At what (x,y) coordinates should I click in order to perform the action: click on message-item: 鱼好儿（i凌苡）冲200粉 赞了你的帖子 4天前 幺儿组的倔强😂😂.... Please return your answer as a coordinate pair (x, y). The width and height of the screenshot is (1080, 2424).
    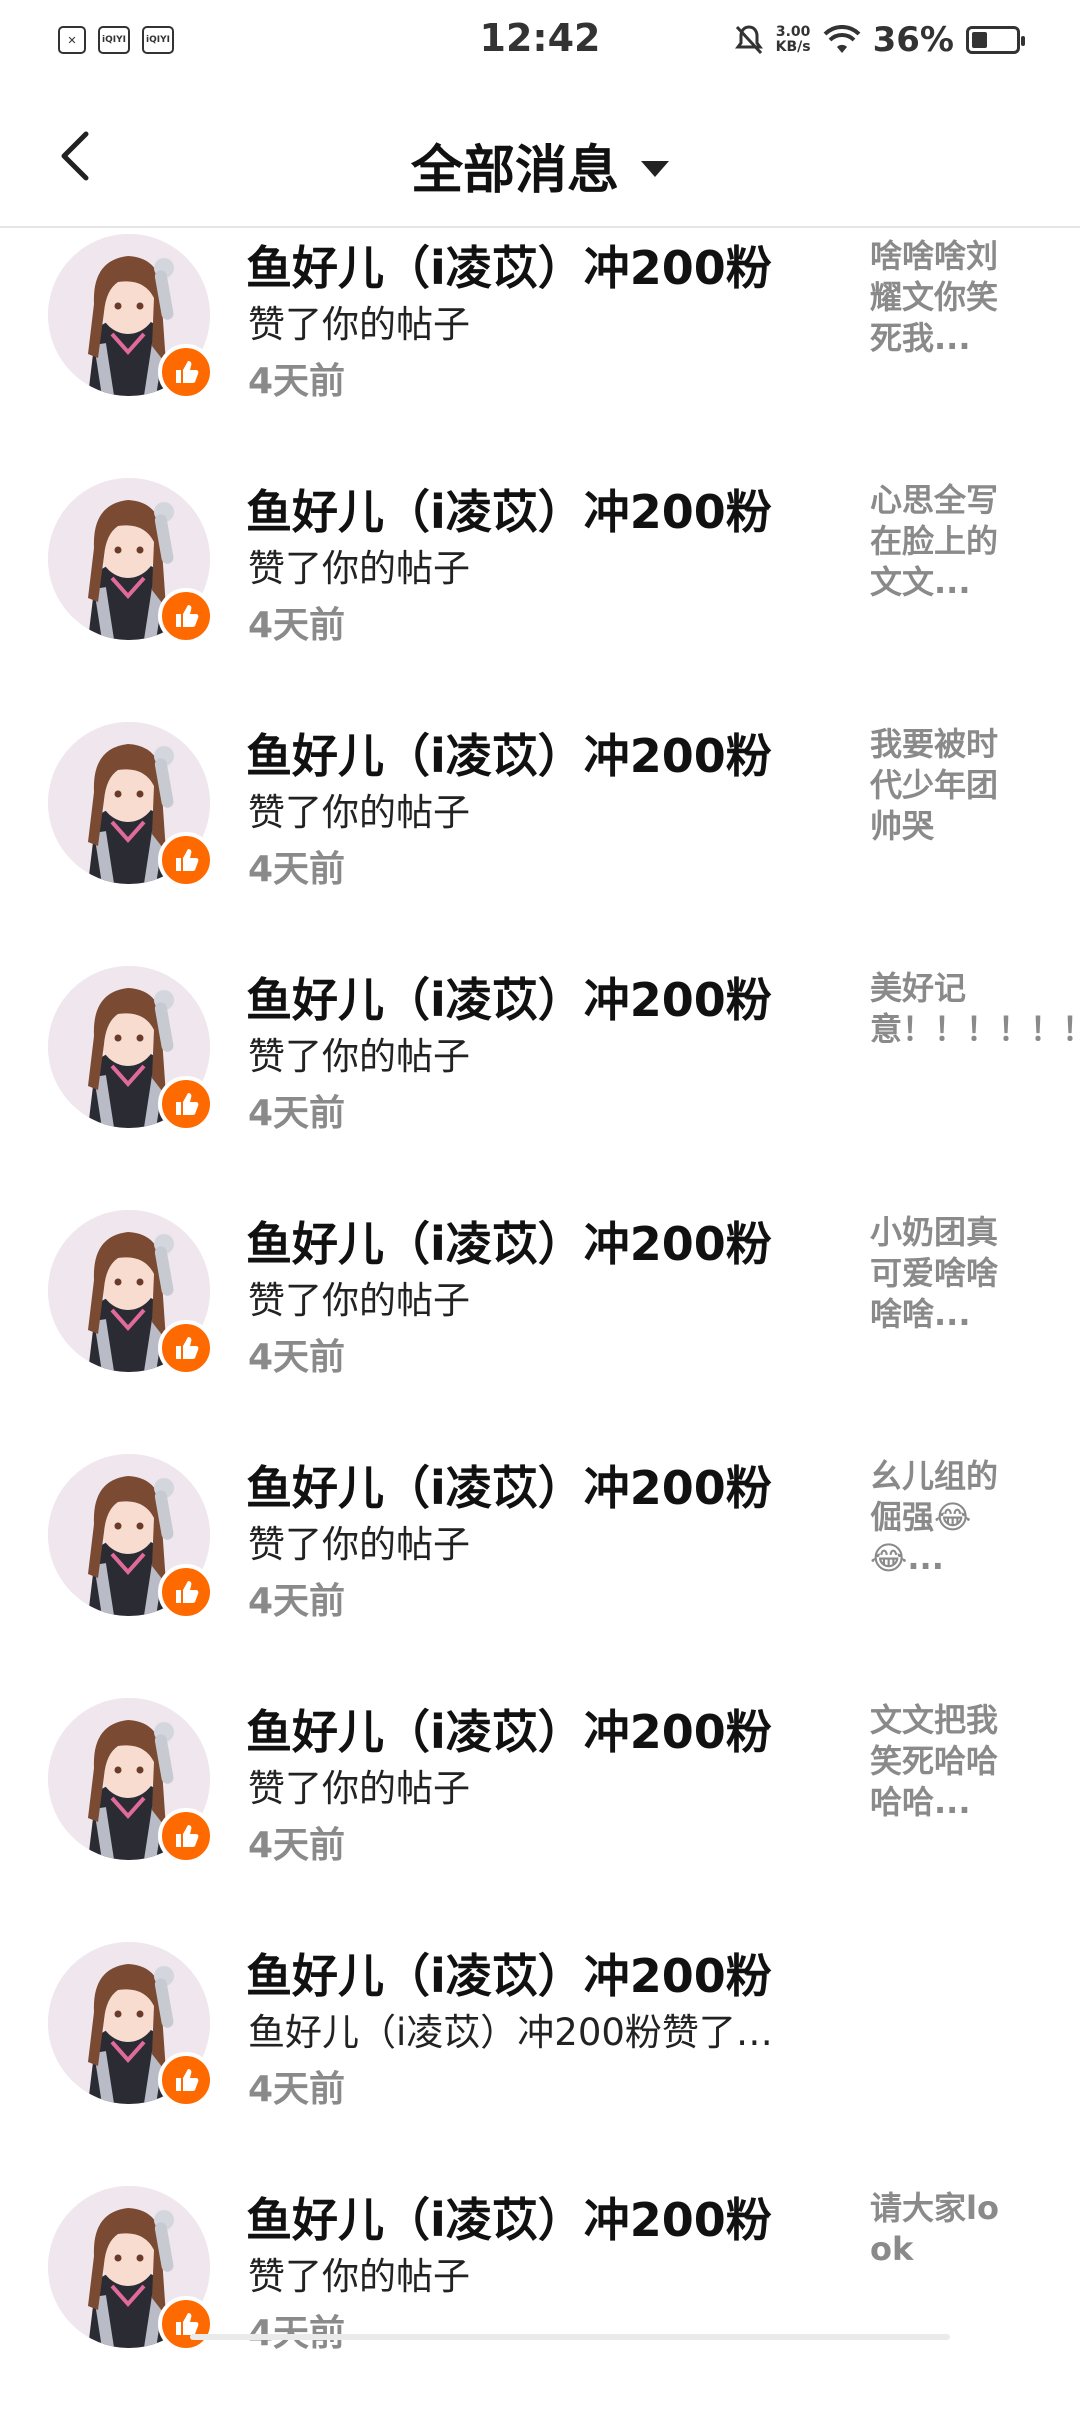
    Looking at the image, I should click on (540, 1570).